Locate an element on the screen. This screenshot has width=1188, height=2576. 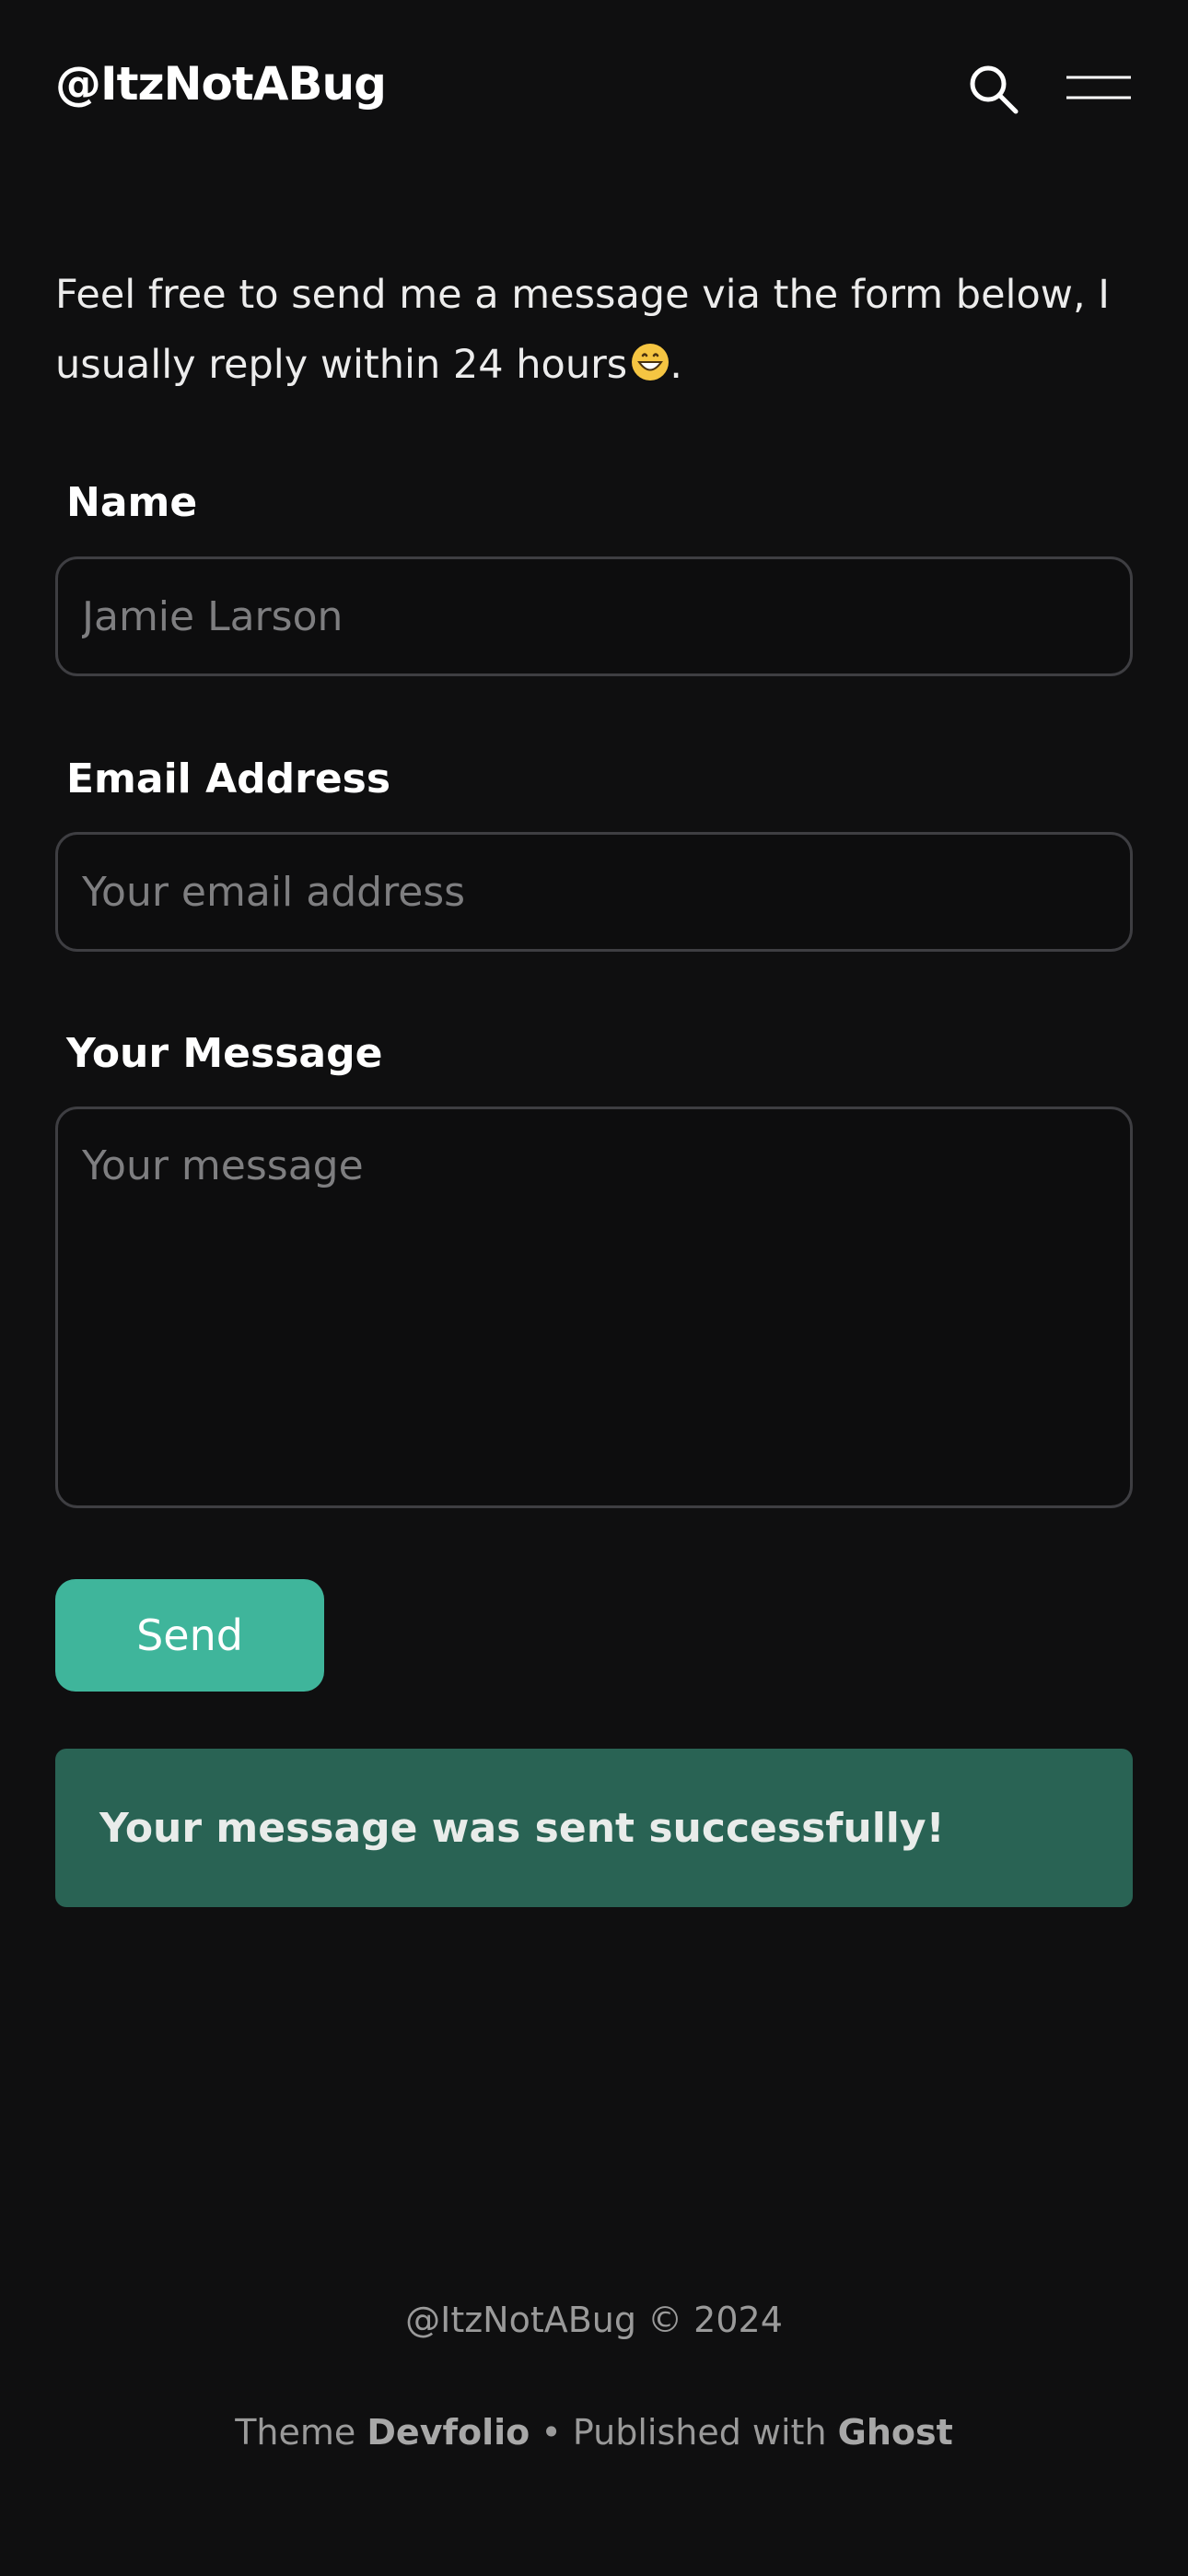
email-input is located at coordinates (594, 892).